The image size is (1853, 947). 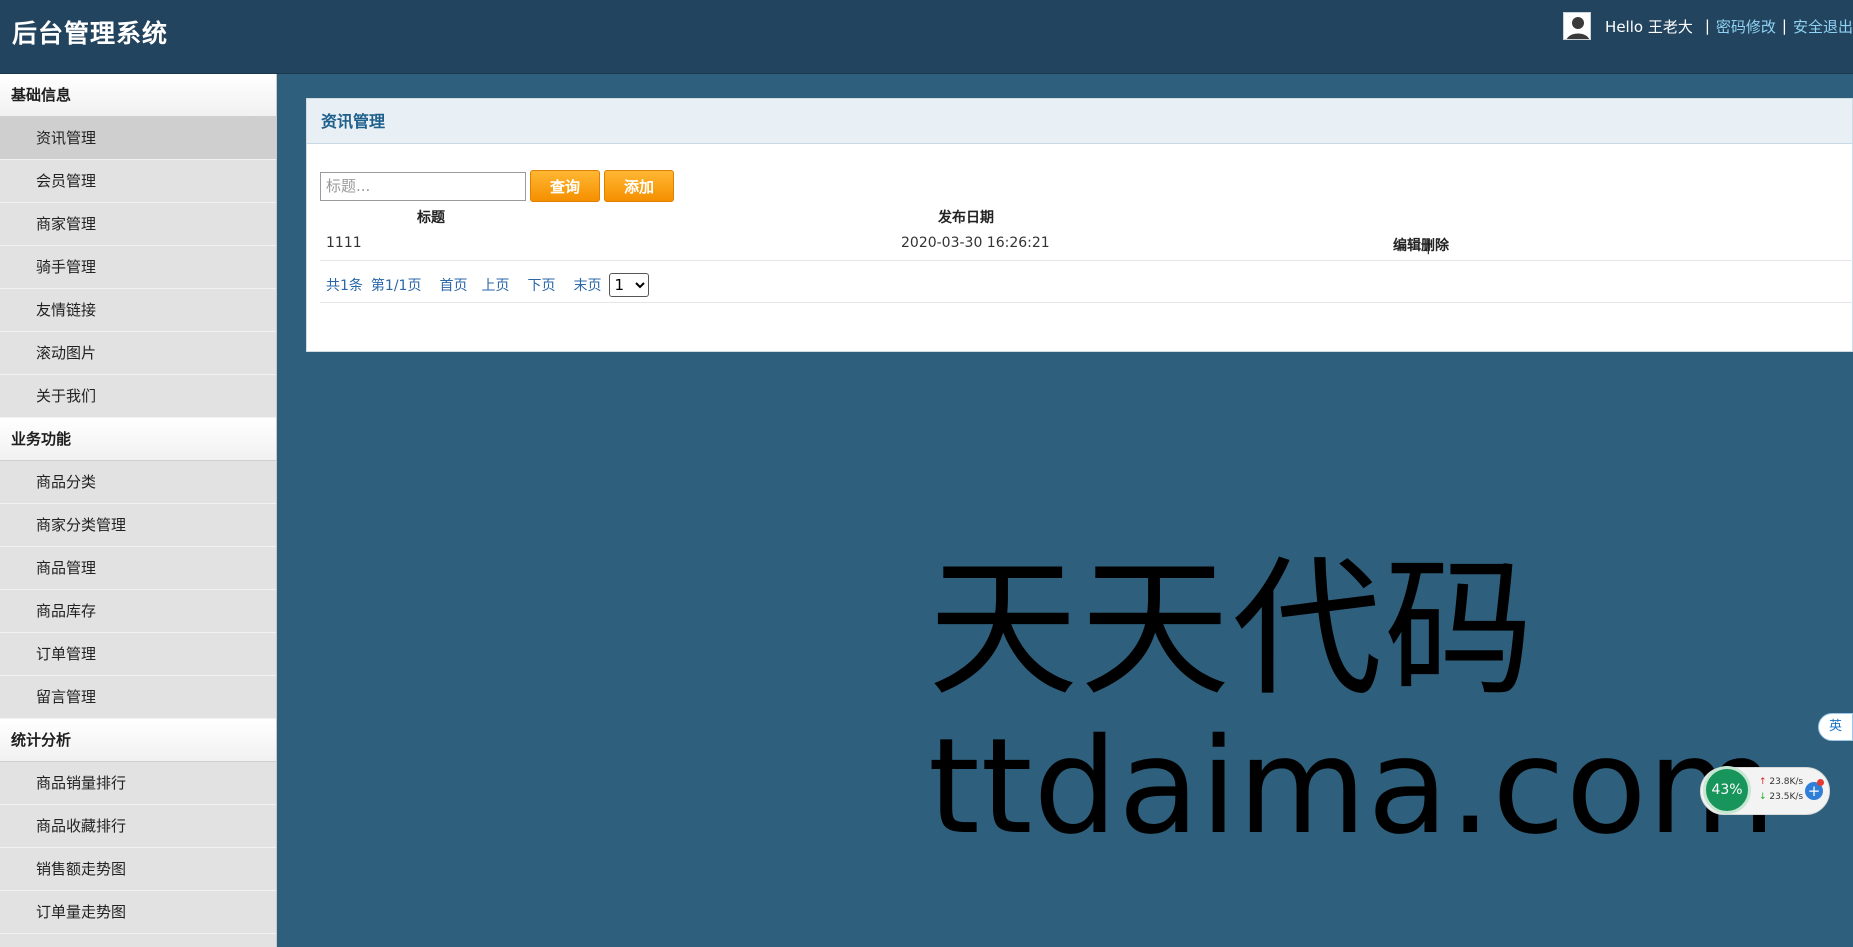 What do you see at coordinates (138, 224) in the screenshot?
I see `sidebar-item-merchants: 商家管理` at bounding box center [138, 224].